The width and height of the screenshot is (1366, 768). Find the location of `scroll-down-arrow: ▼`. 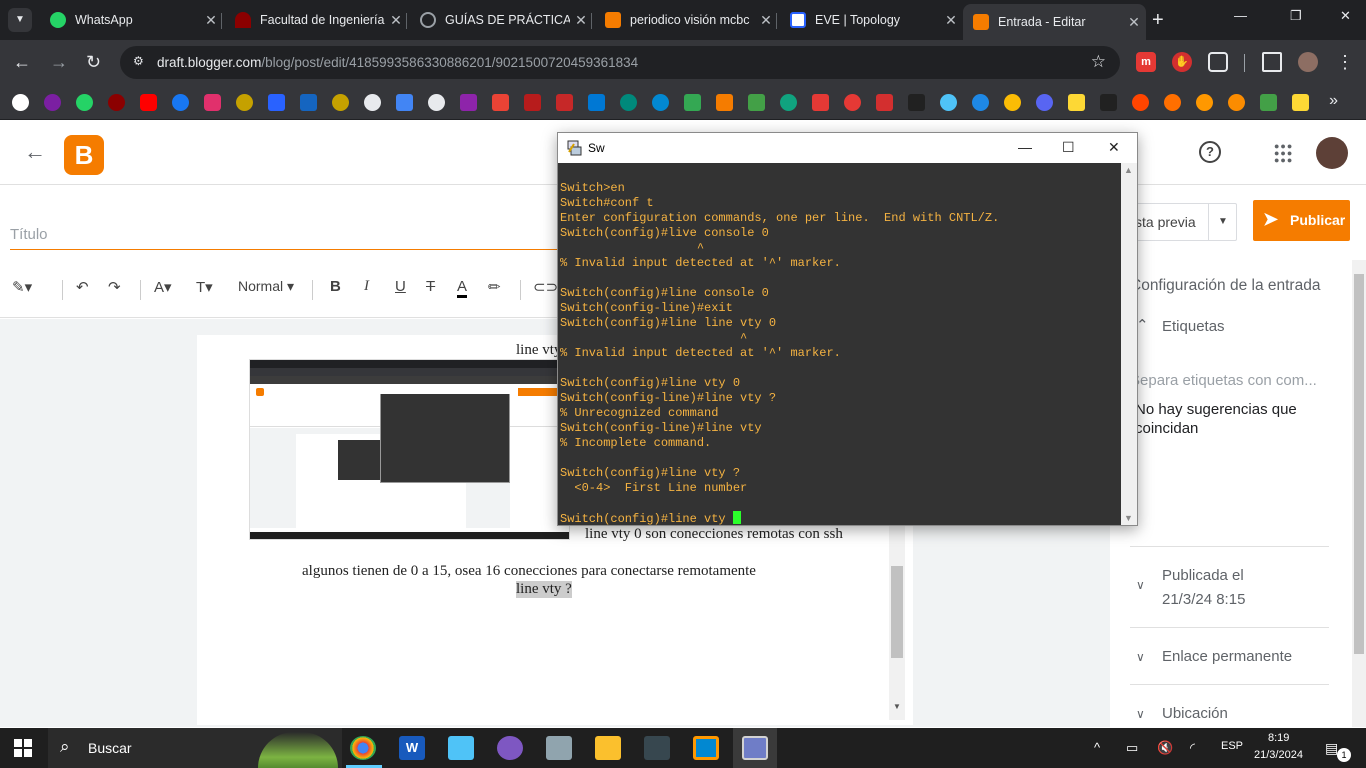

scroll-down-arrow: ▼ is located at coordinates (897, 706).